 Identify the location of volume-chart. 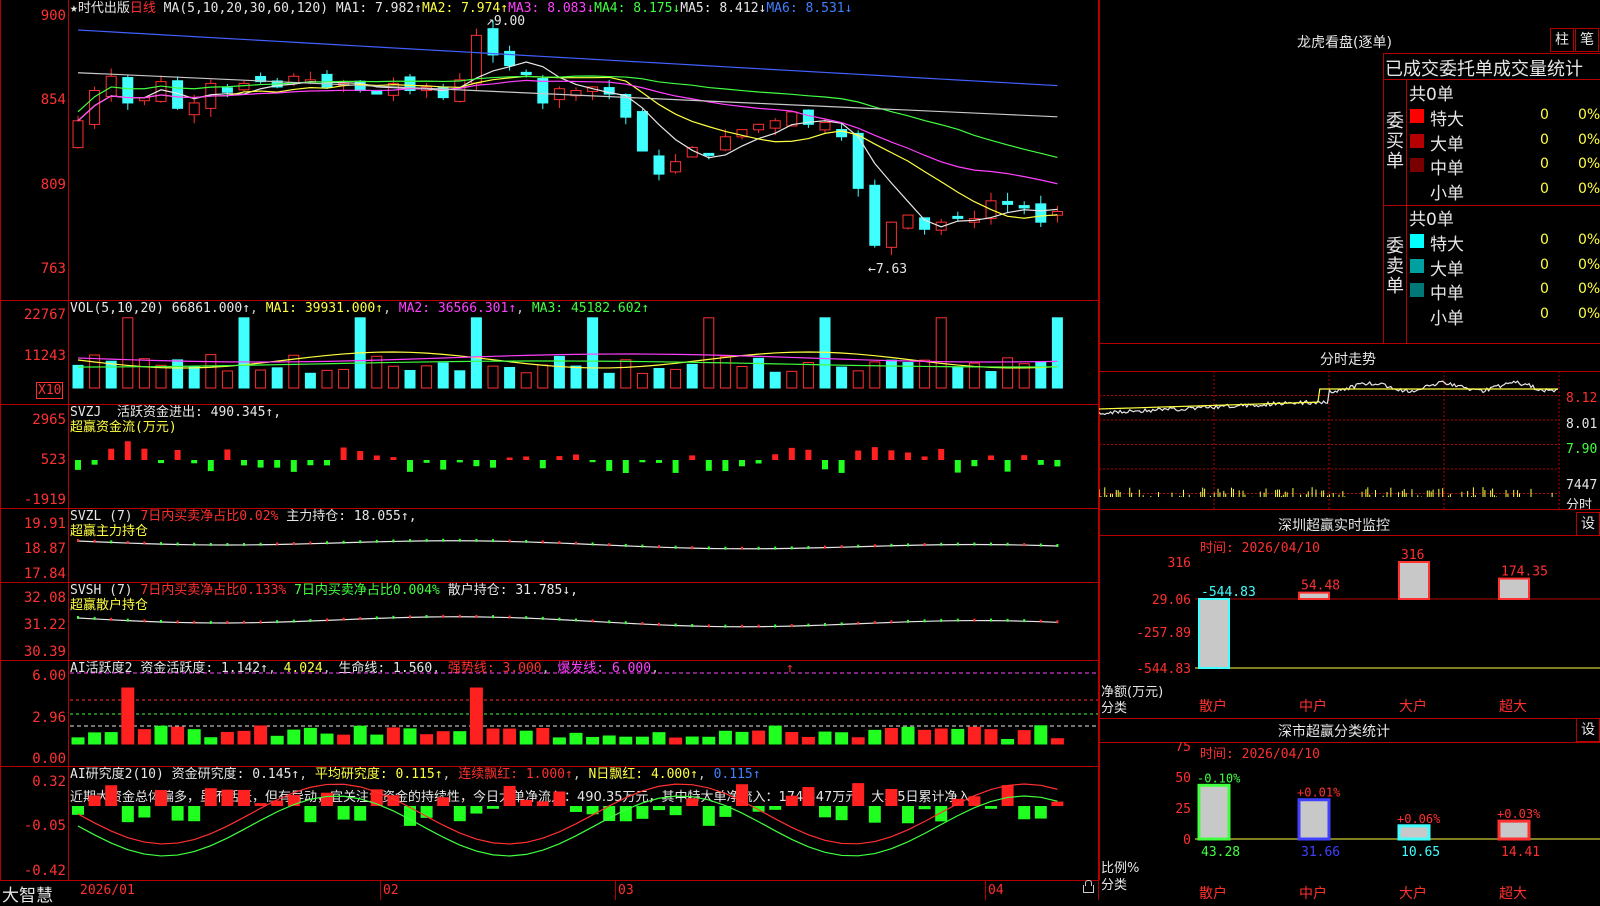
(549, 352).